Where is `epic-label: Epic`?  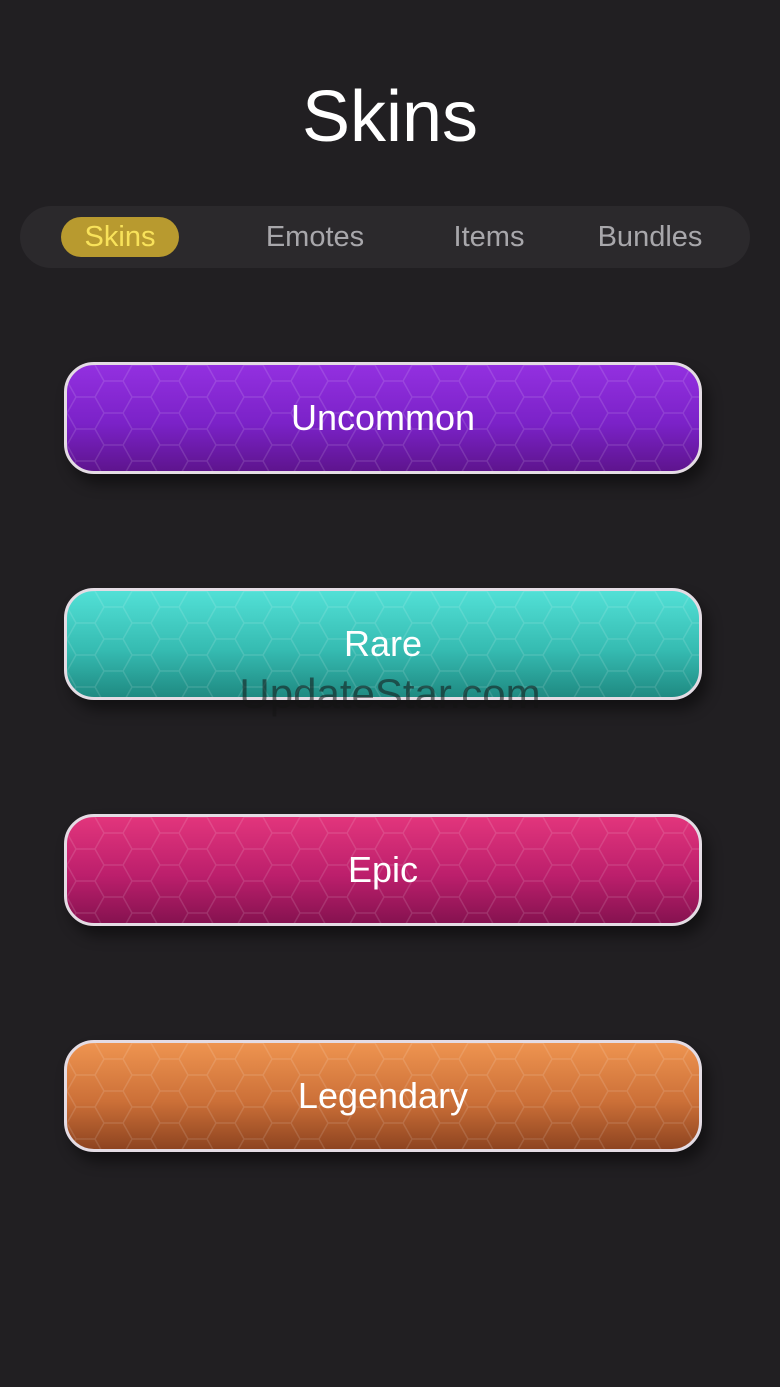
epic-label: Epic is located at coordinates (383, 869).